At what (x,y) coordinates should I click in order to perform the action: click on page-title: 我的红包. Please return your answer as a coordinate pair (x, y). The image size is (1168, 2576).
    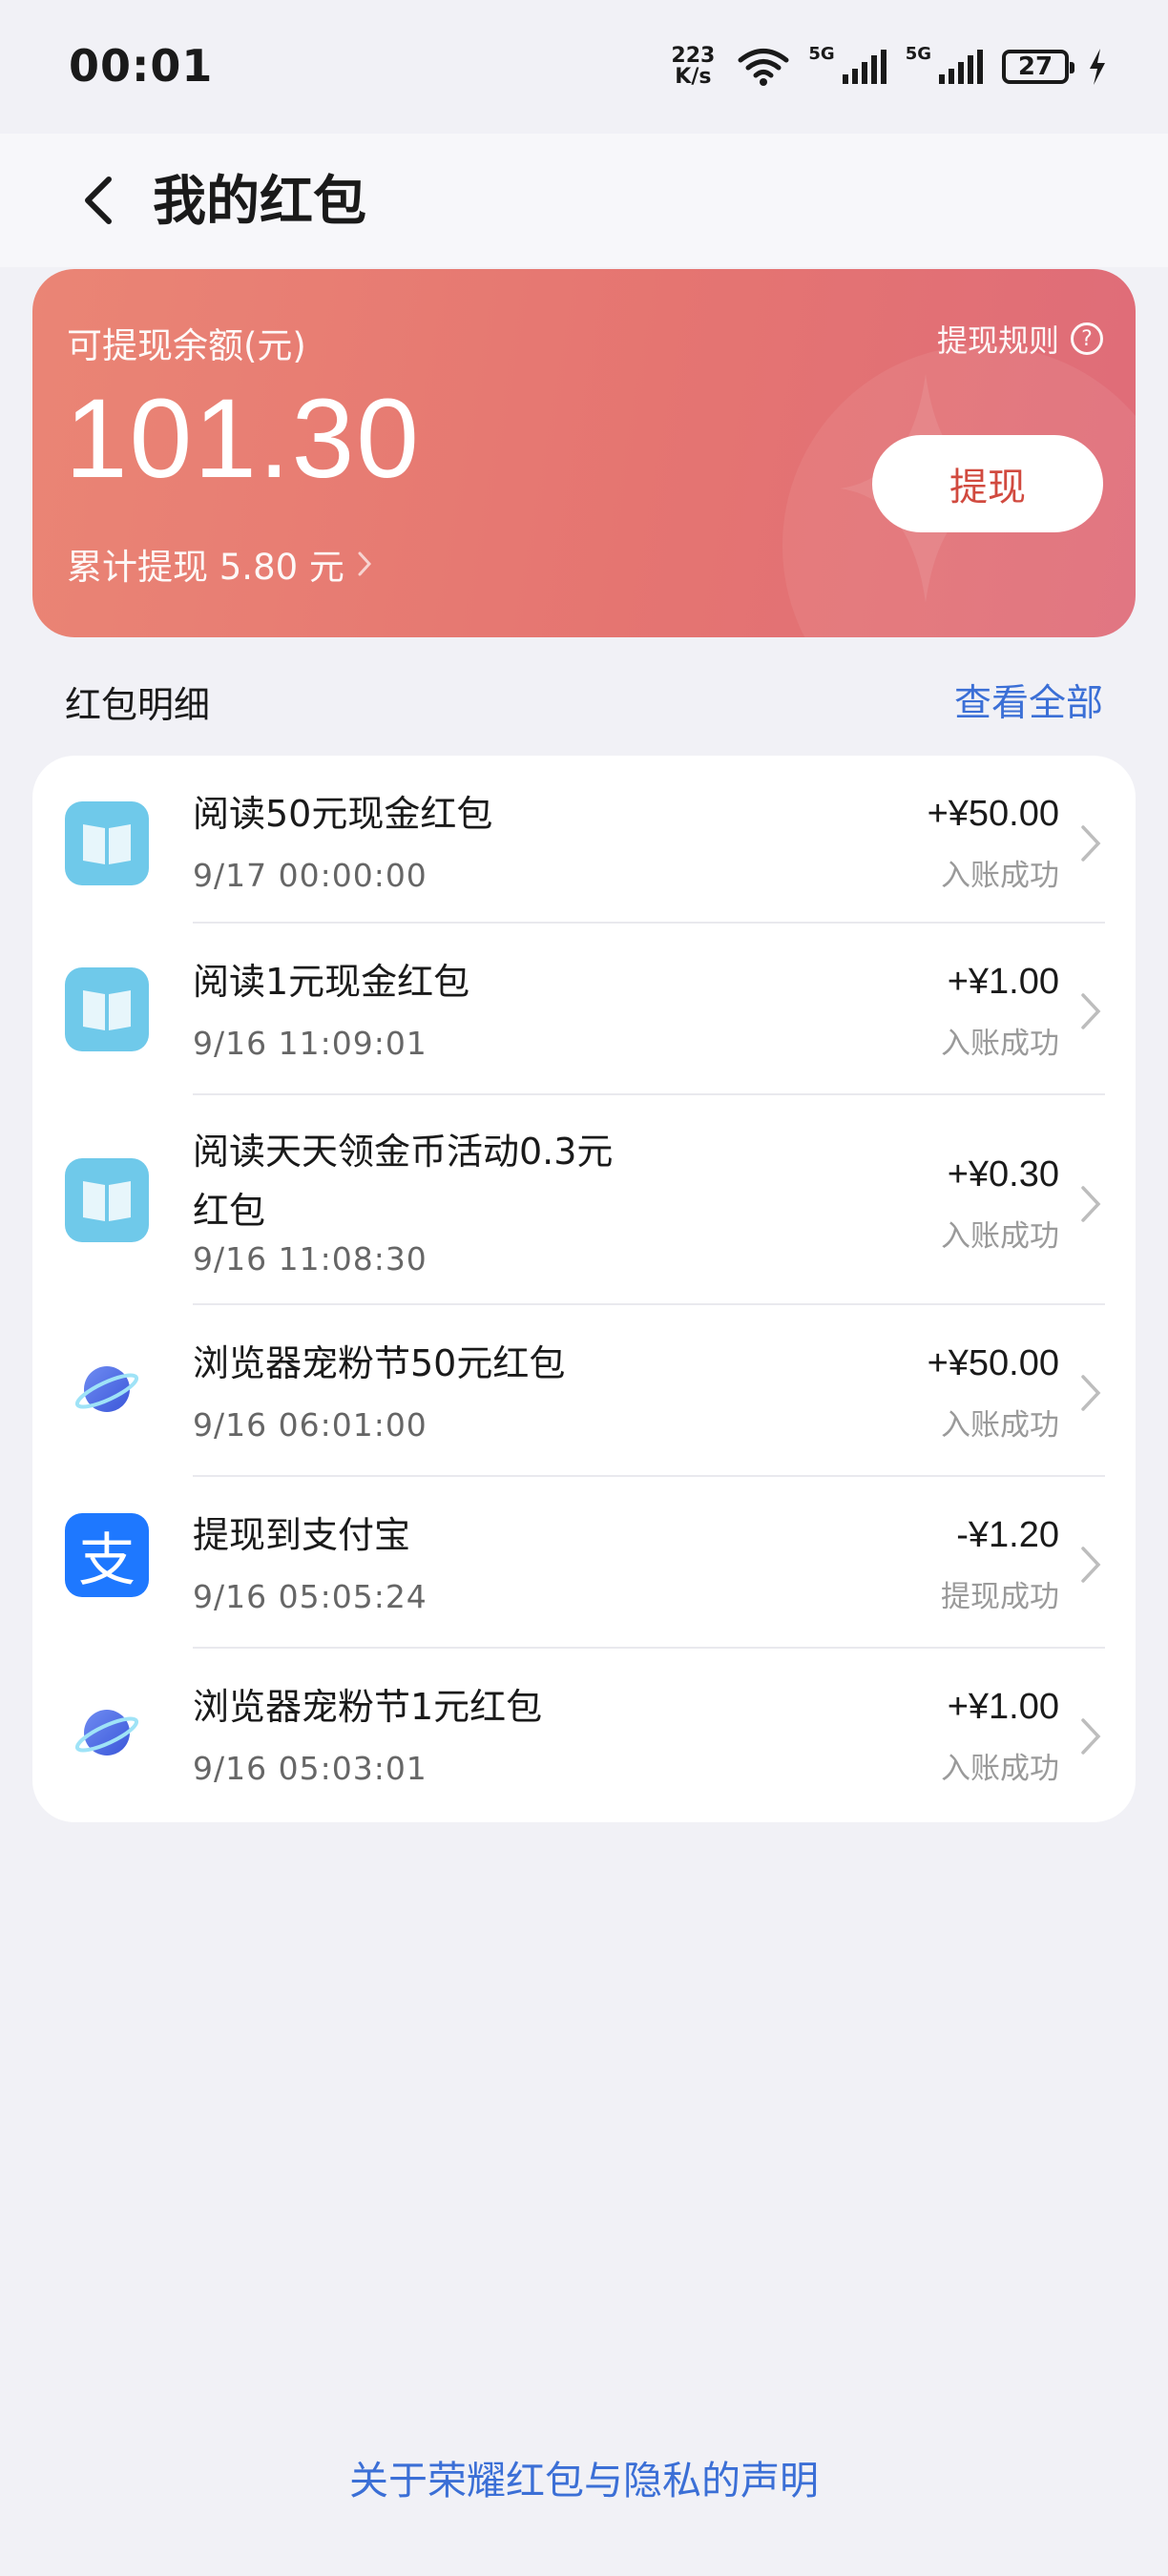
    Looking at the image, I should click on (259, 202).